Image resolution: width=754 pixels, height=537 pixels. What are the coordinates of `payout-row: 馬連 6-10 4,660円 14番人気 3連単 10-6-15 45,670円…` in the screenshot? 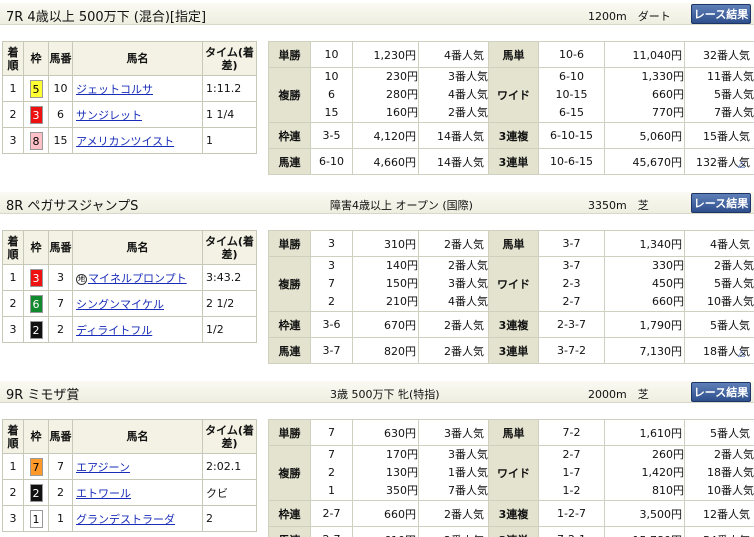 It's located at (511, 161).